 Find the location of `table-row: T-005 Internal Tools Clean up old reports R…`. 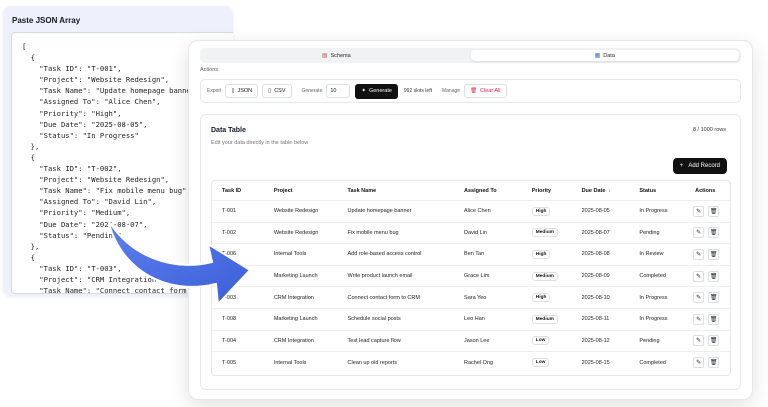

table-row: T-005 Internal Tools Clean up old reports R… is located at coordinates (471, 363).